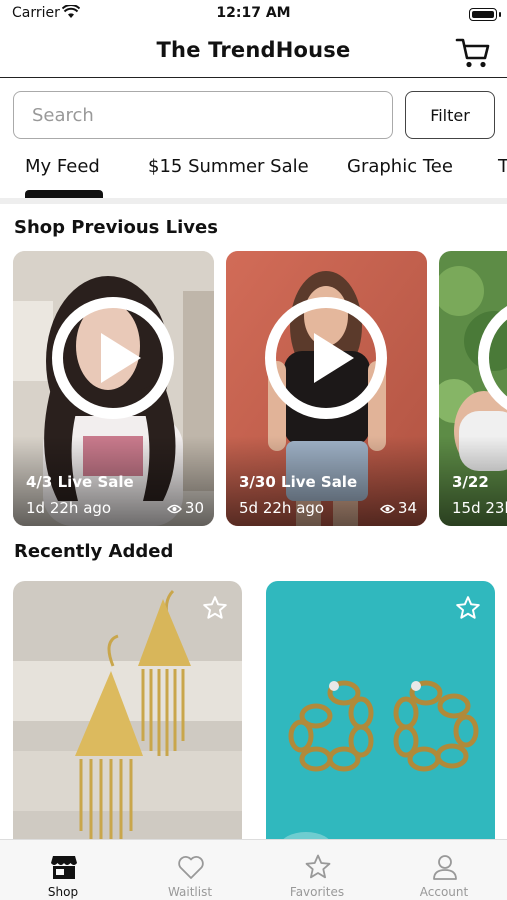 This screenshot has height=900, width=507. Describe the element at coordinates (80, 482) in the screenshot. I see `live-title: 4/3 Live Sale` at that location.